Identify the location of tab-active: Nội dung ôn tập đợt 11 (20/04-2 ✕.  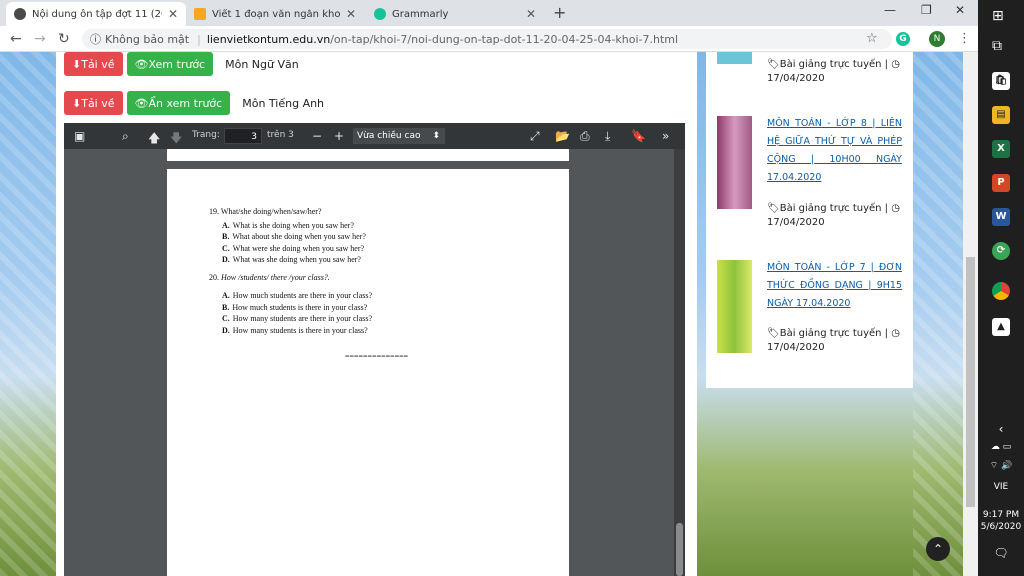
(96, 14).